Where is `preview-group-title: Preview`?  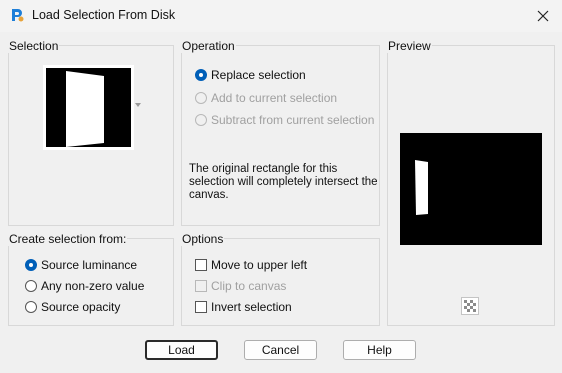
preview-group-title: Preview is located at coordinates (409, 46).